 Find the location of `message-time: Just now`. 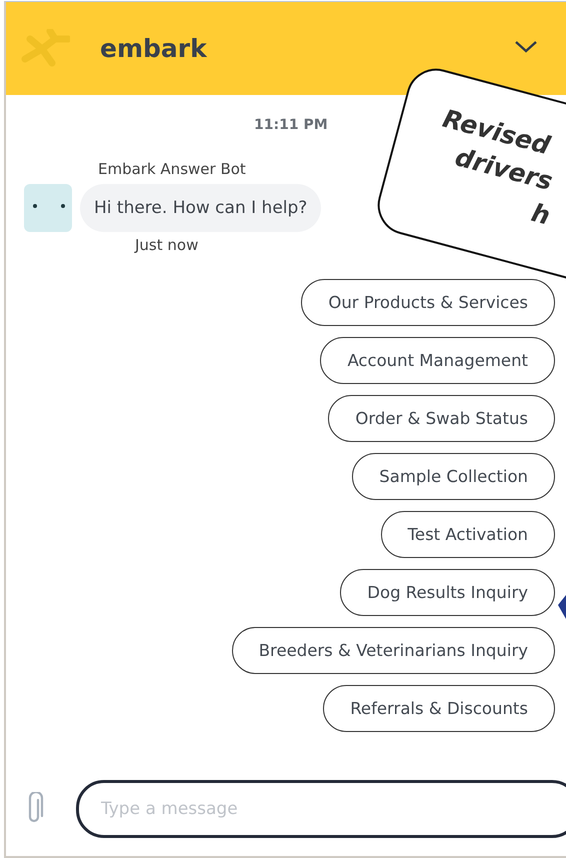

message-time: Just now is located at coordinates (167, 245).